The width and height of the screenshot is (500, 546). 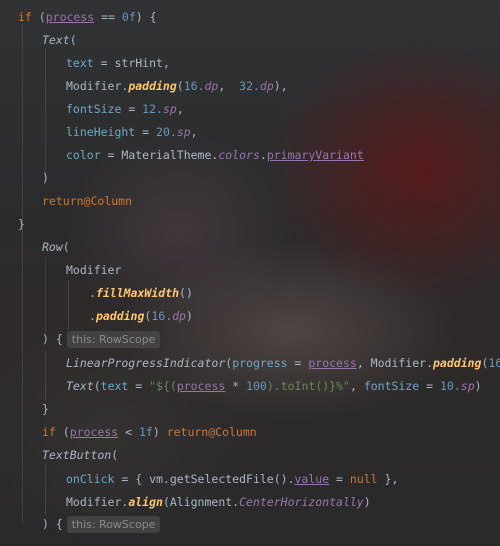 I want to click on code-text: = MaterialTheme., so click(x=159, y=155).